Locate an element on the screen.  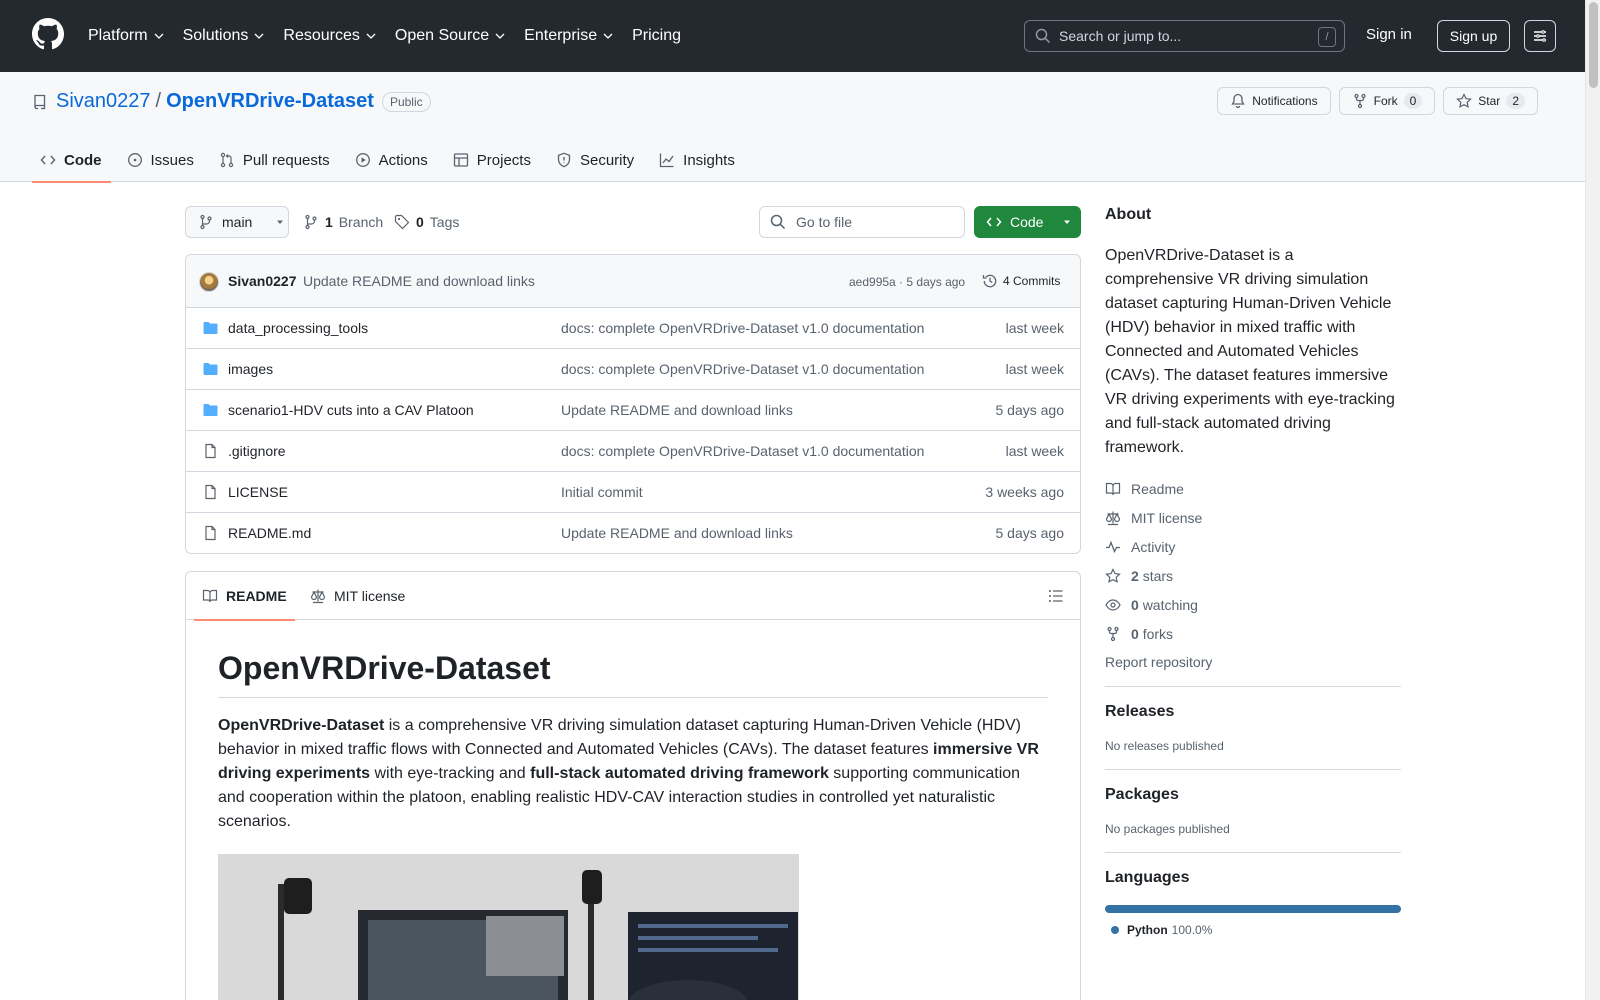
repo-actions: Notifications Fork 0 Star 2 is located at coordinates (1377, 101).